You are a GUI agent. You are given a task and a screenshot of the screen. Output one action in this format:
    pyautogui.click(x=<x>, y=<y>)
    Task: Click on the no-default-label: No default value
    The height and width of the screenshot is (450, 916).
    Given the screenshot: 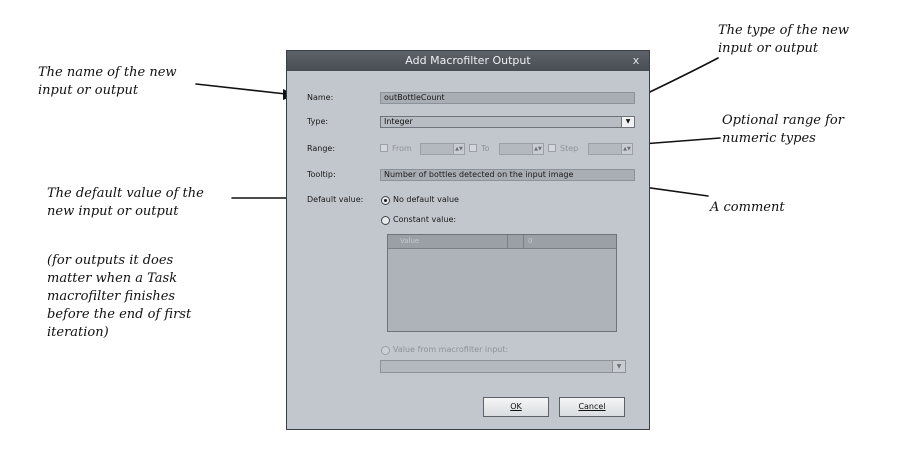 What is the action you would take?
    pyautogui.click(x=426, y=199)
    